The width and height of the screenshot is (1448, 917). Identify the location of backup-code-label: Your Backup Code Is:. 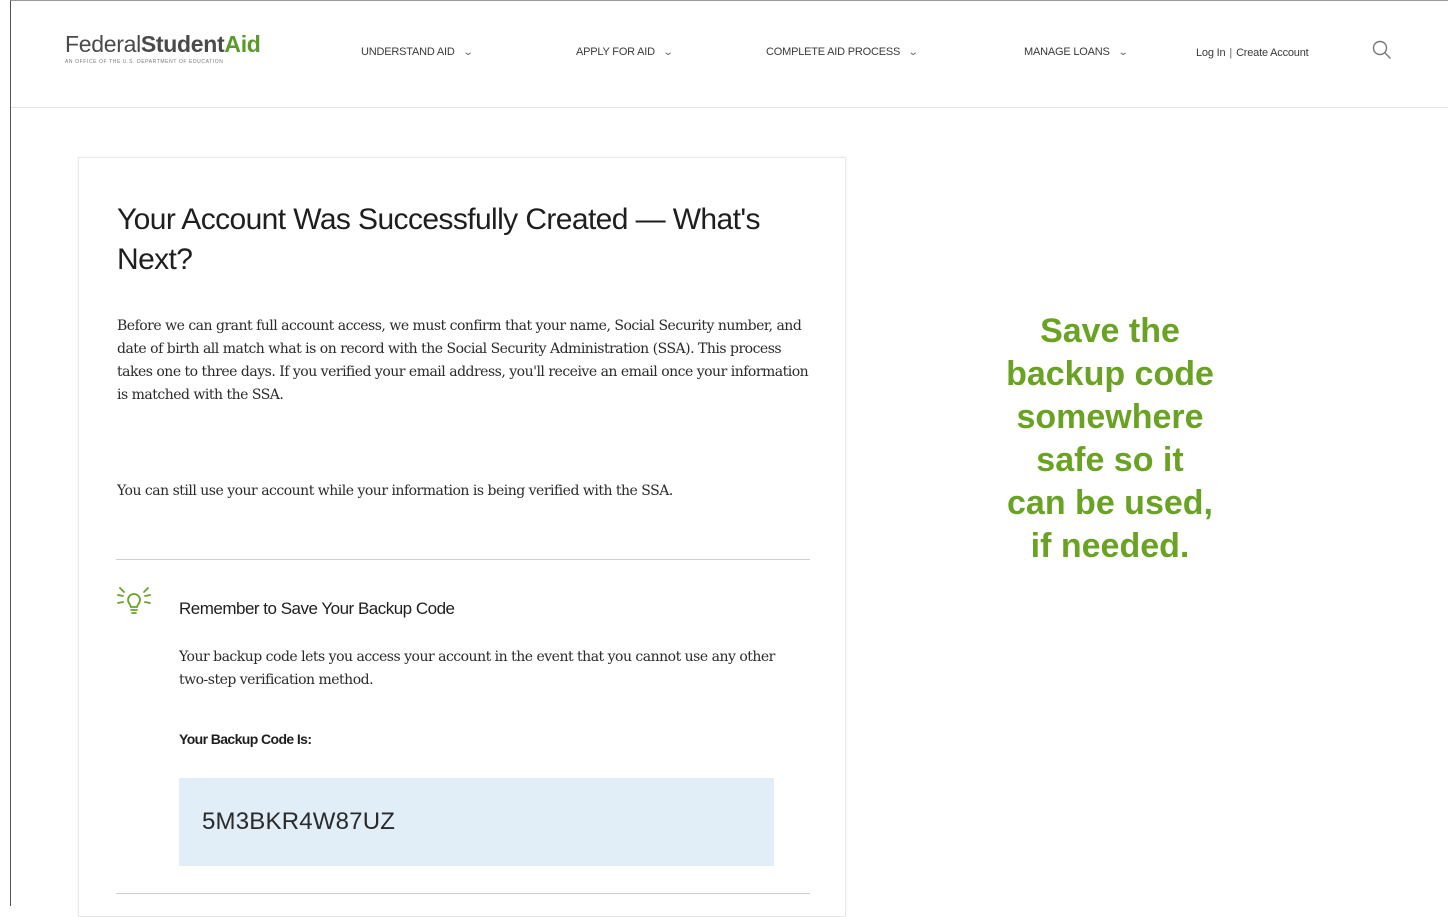
(245, 739).